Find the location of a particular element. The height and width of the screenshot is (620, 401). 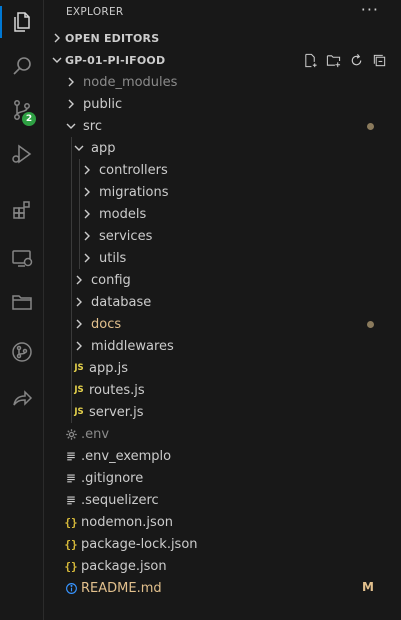

file-item: JS routes.js is located at coordinates (223, 390).